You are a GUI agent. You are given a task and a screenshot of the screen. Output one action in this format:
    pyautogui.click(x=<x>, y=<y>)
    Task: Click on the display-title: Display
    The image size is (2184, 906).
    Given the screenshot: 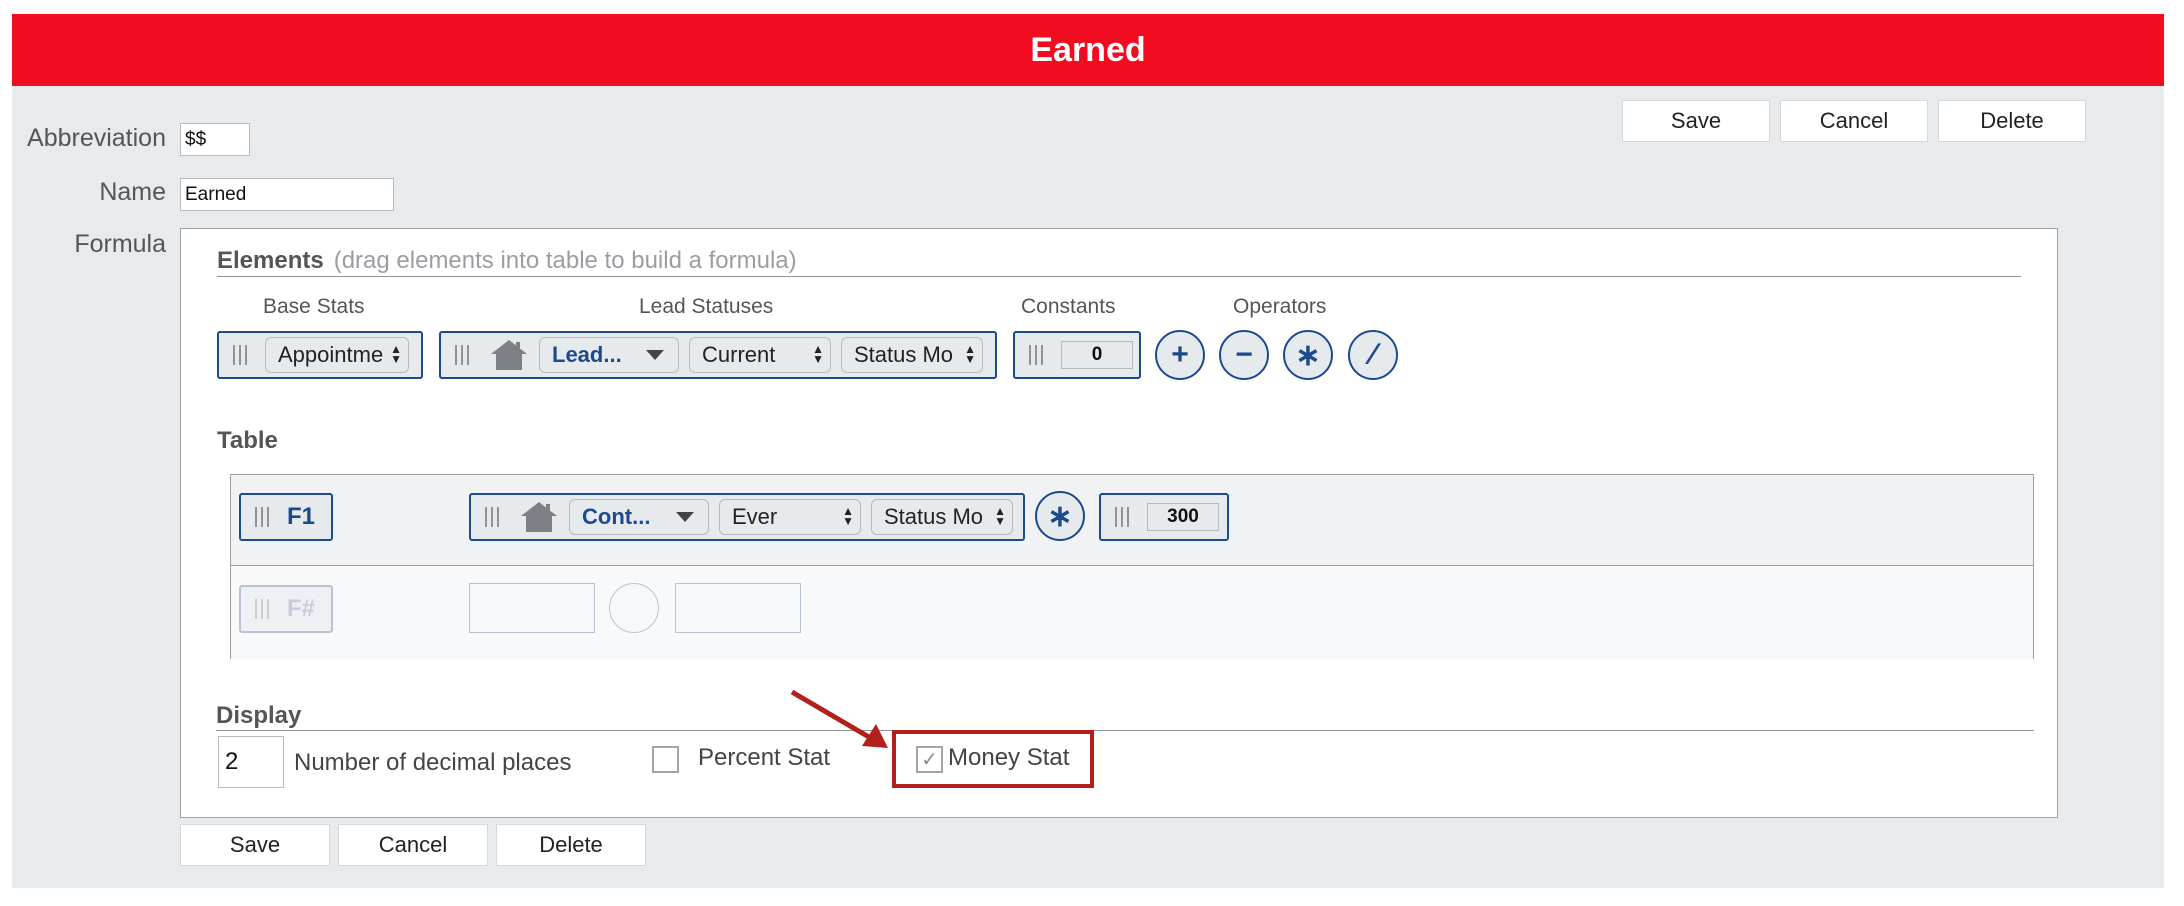 What is the action you would take?
    pyautogui.click(x=259, y=715)
    